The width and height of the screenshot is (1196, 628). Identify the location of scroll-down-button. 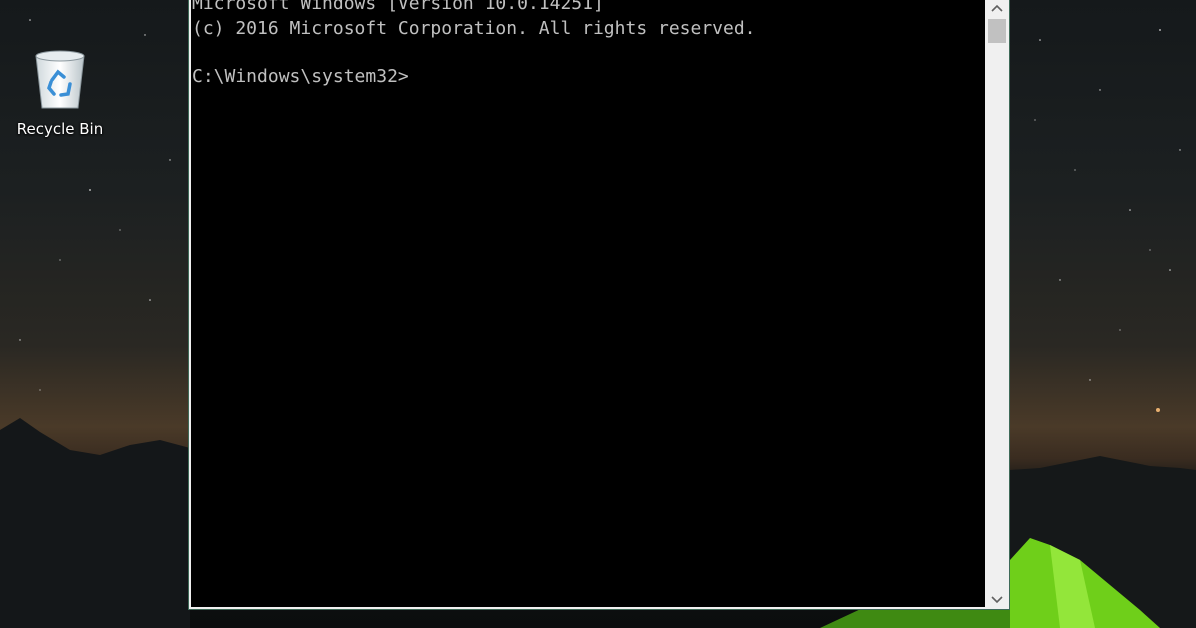
(997, 600).